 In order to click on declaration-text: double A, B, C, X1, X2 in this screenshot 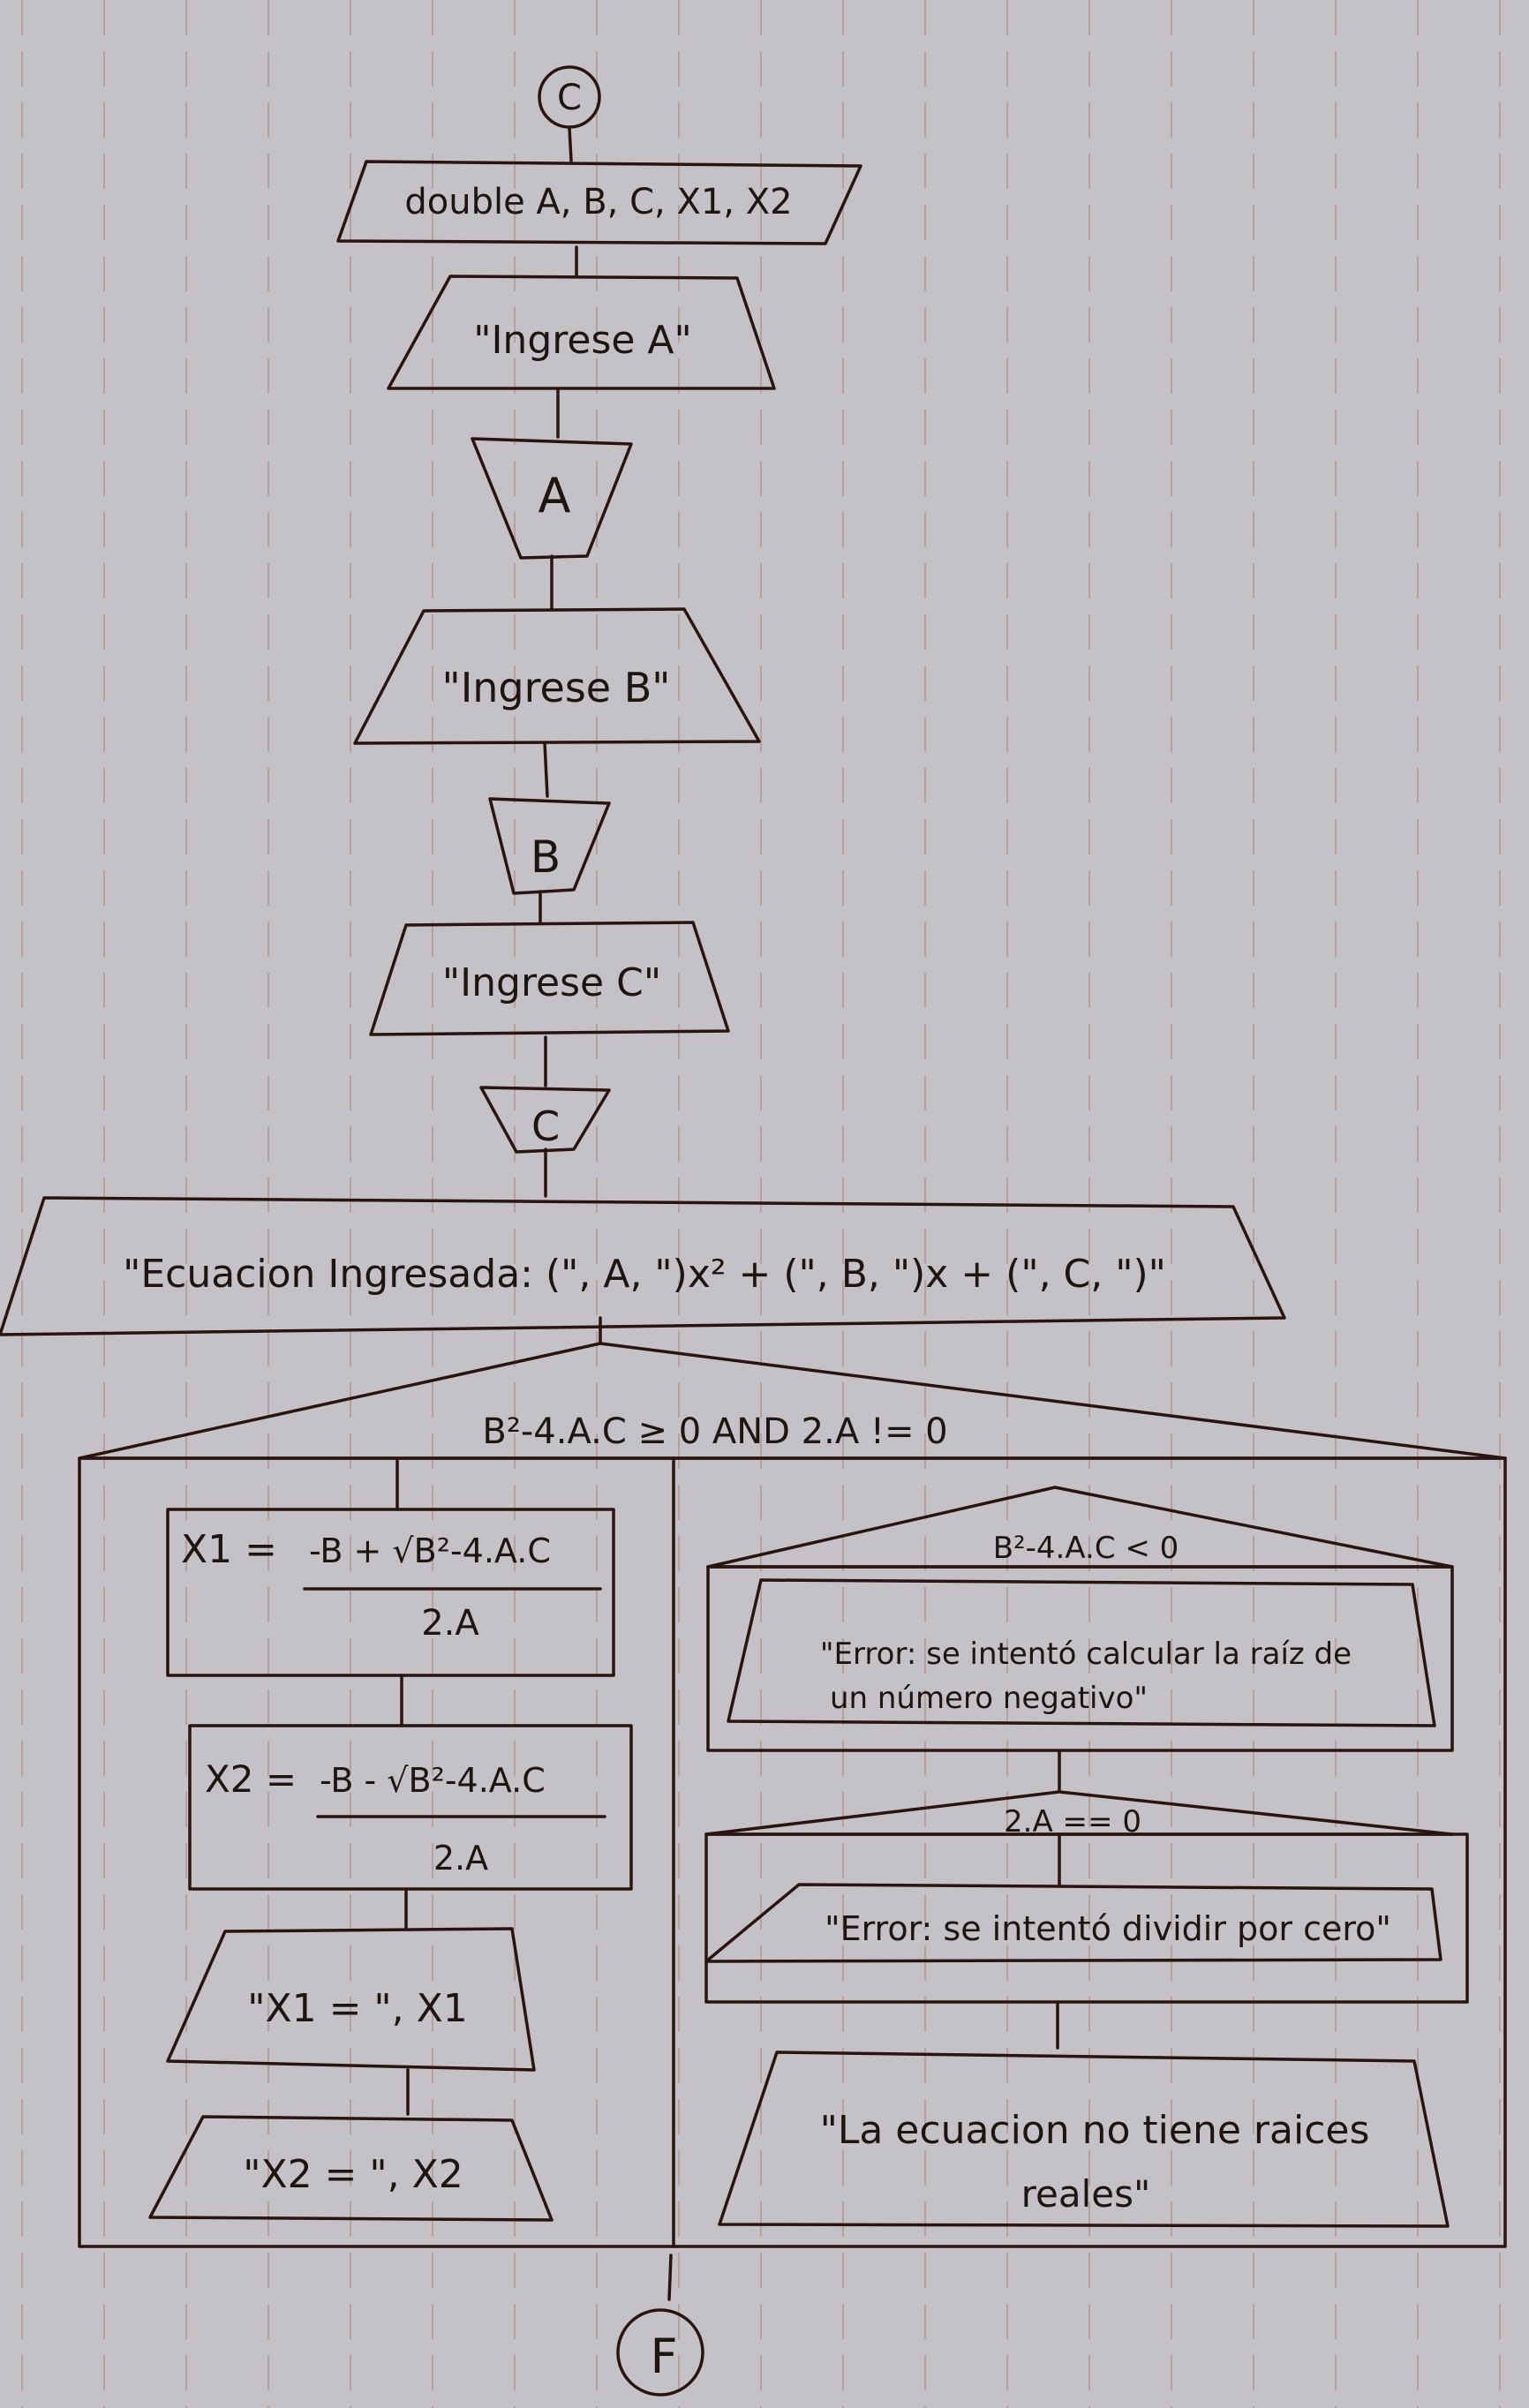, I will do `click(598, 202)`.